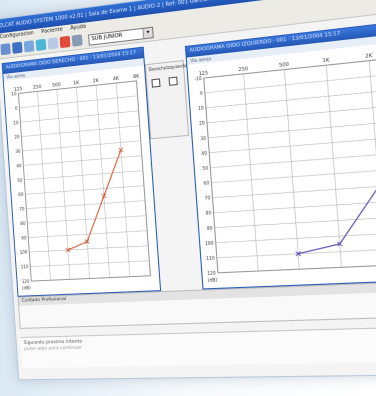 The height and width of the screenshot is (396, 376). I want to click on patient-select: SUB JUNIOR ▾, so click(121, 36).